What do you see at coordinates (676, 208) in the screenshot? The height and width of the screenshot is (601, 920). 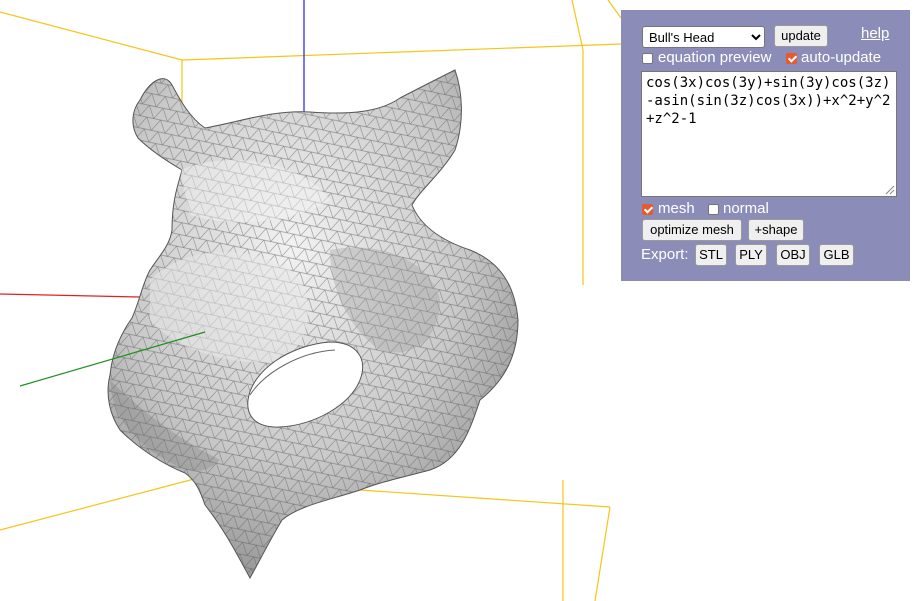 I see `mesh-label: mesh` at bounding box center [676, 208].